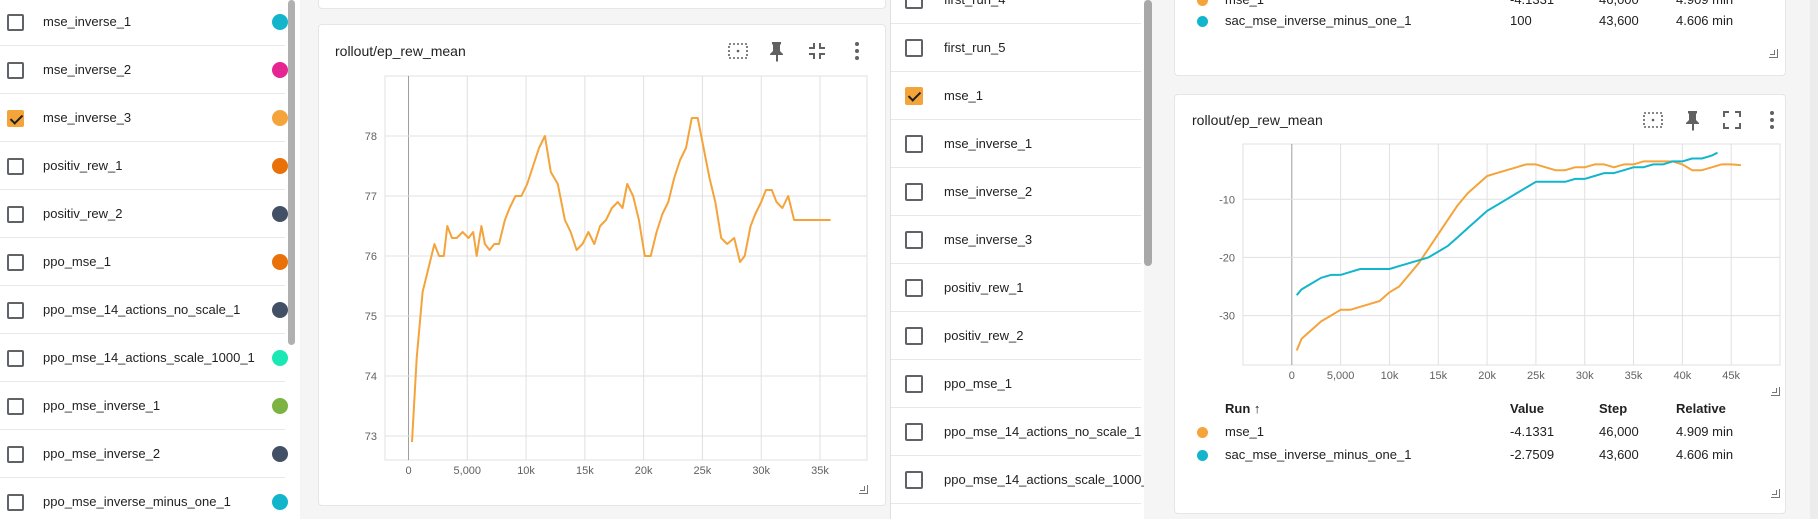  I want to click on table-cell-relative: 4.606 min, so click(1705, 20).